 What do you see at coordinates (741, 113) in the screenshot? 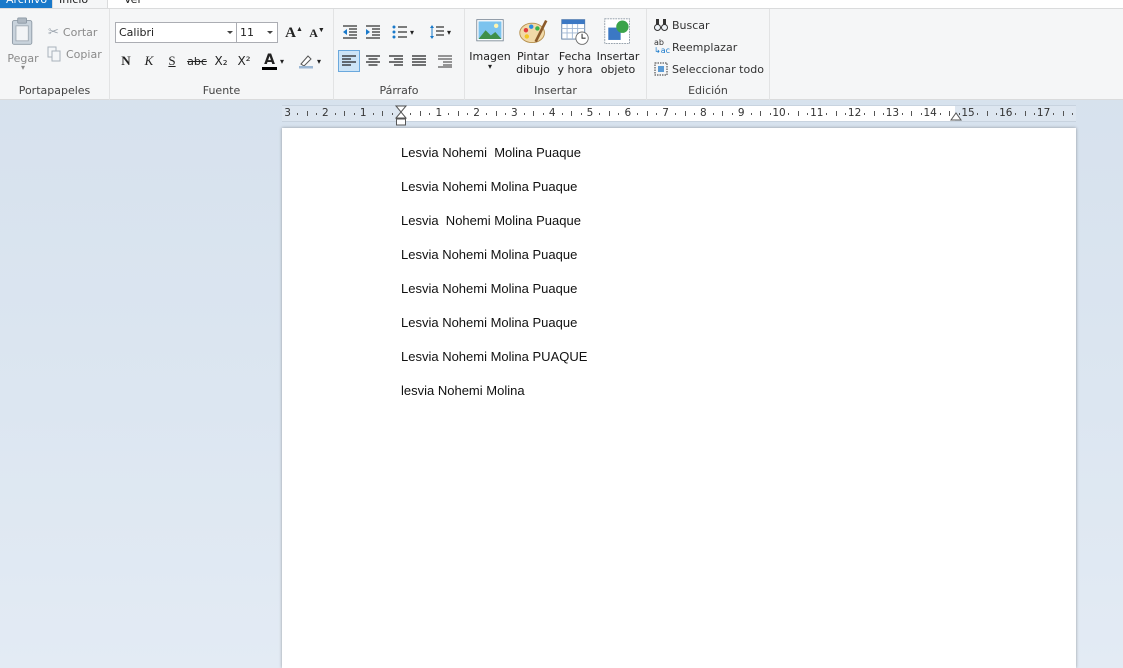
I see `ruler-number: 9` at bounding box center [741, 113].